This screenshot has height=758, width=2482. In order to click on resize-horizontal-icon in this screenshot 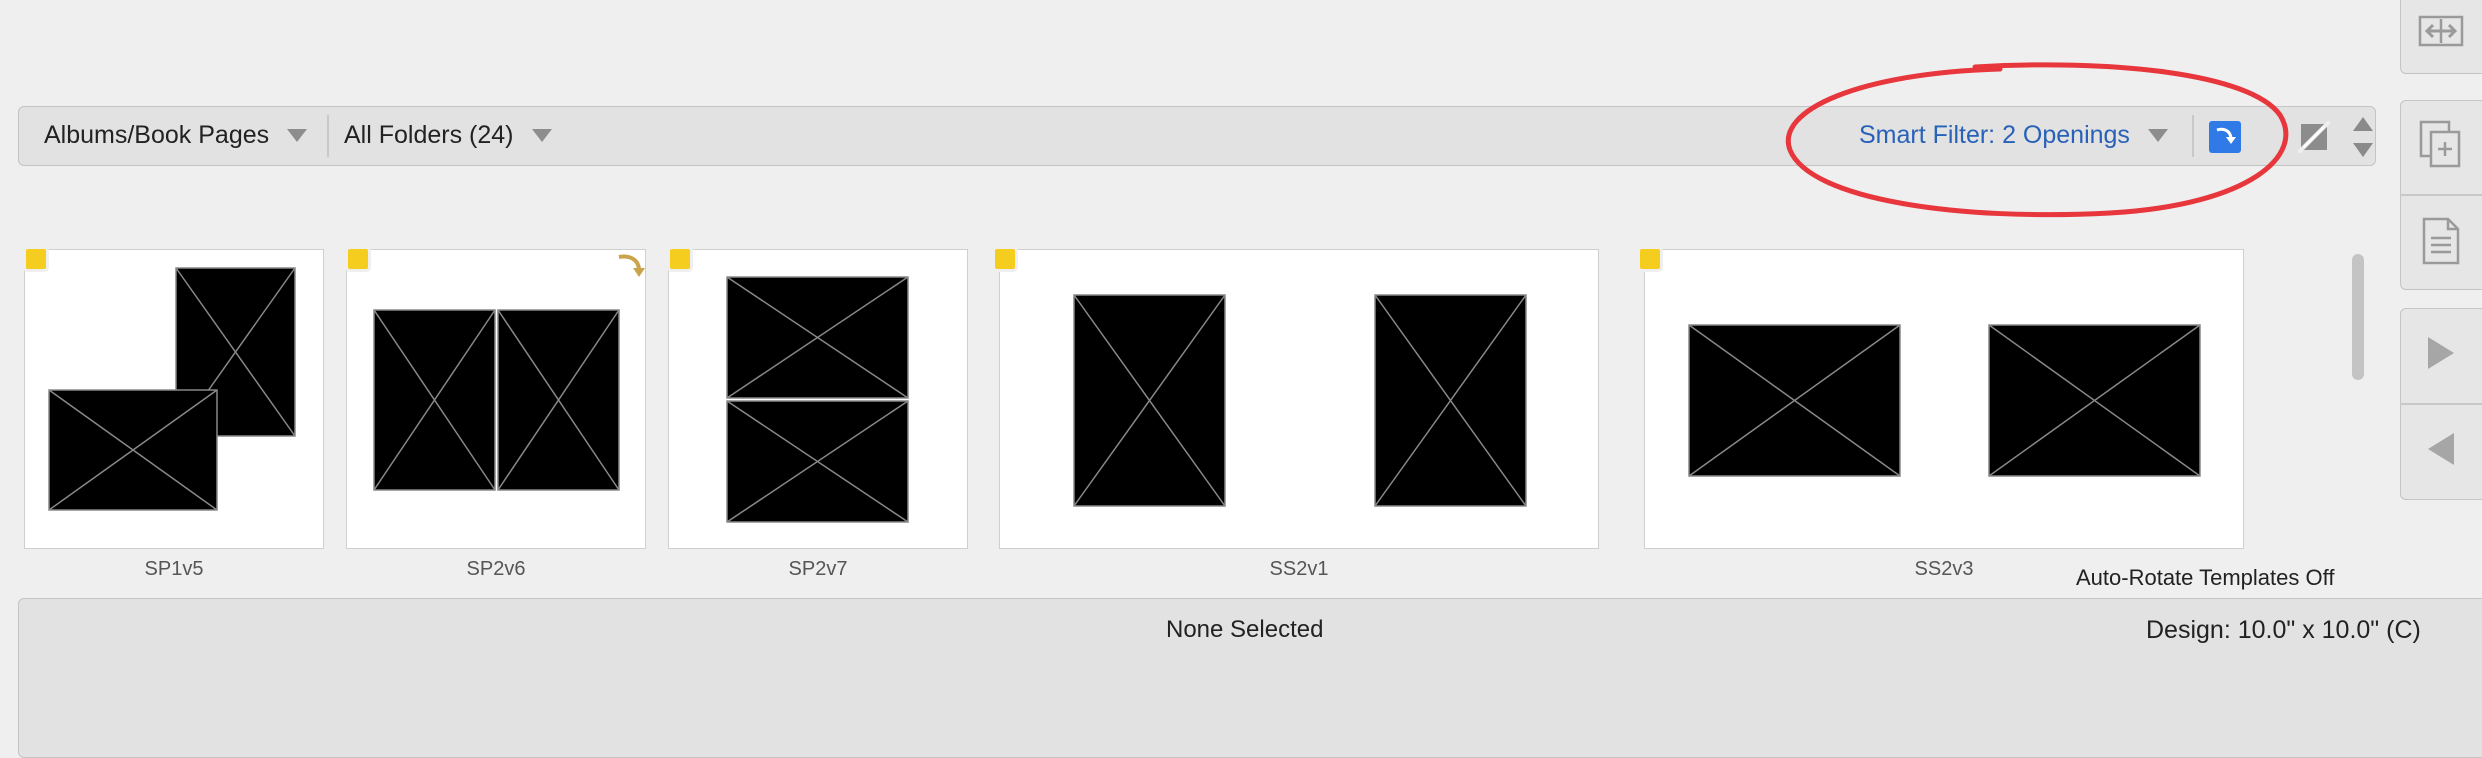, I will do `click(2441, 31)`.